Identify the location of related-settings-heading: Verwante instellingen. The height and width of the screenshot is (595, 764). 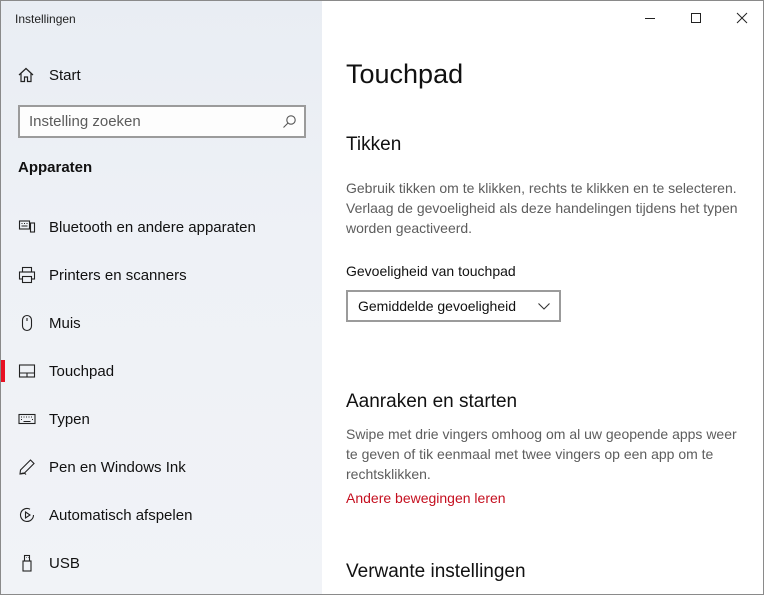
(436, 571).